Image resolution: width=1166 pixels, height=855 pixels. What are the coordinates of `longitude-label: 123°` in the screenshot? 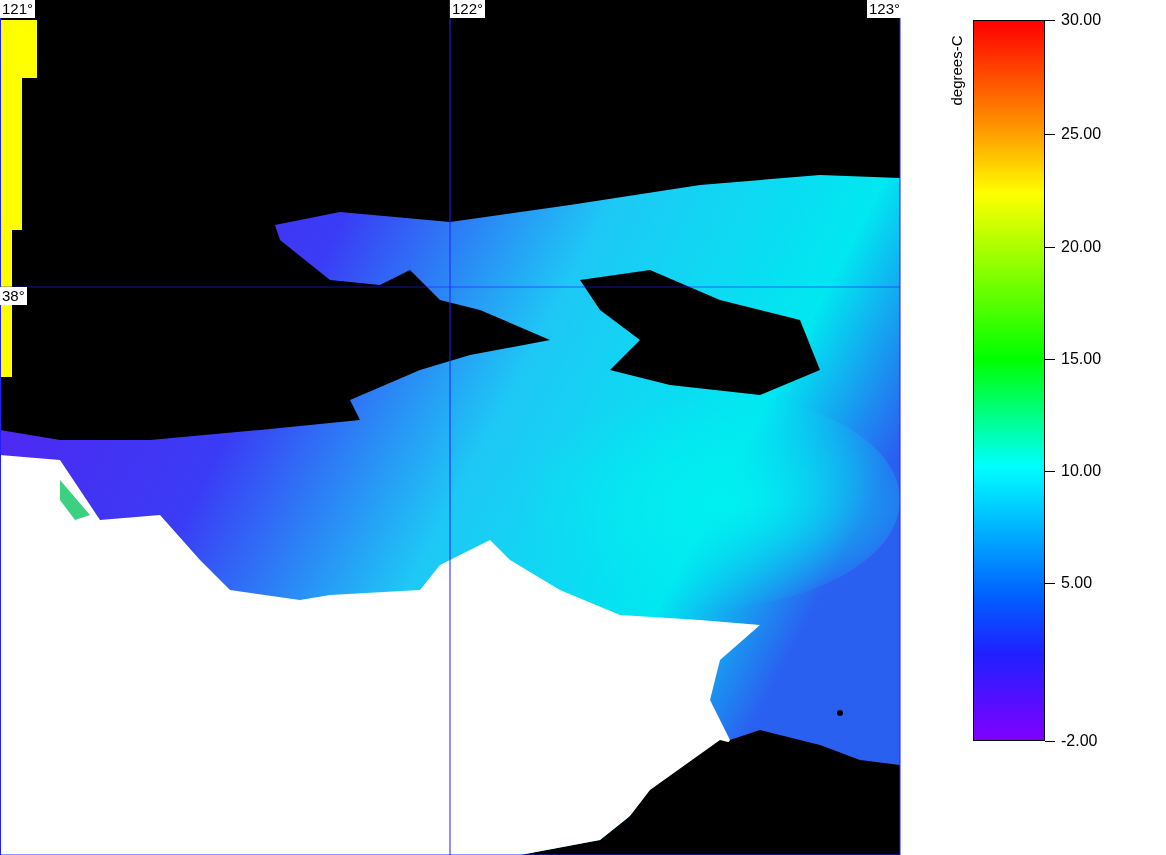 It's located at (884, 9).